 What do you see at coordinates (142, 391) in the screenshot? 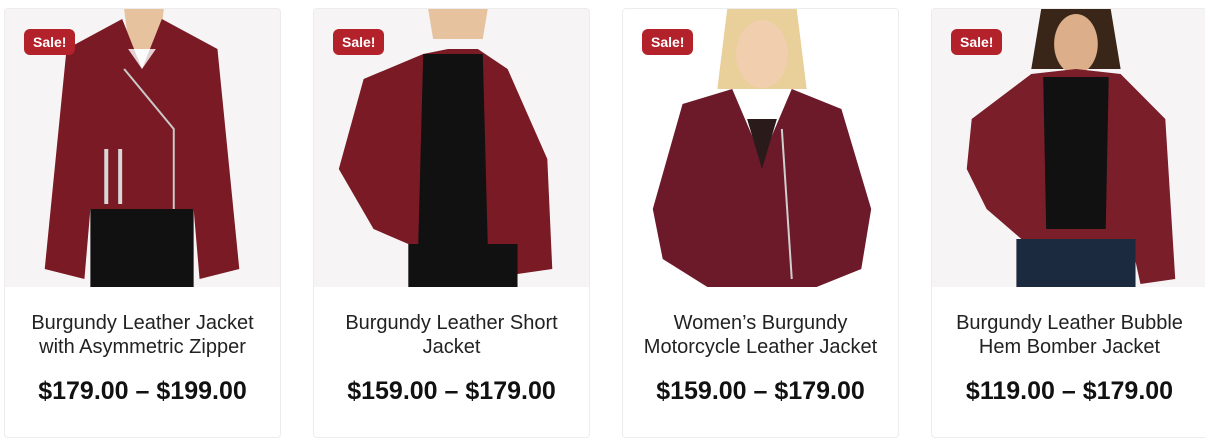
I see `product-price: $179.00 – $199.00` at bounding box center [142, 391].